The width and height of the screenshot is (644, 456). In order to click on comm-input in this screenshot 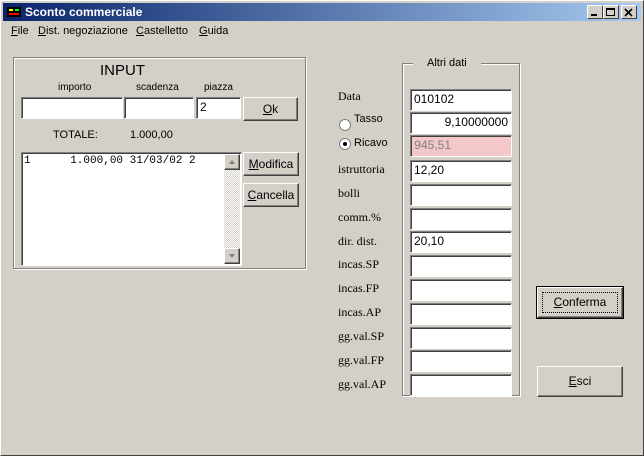, I will do `click(461, 219)`.